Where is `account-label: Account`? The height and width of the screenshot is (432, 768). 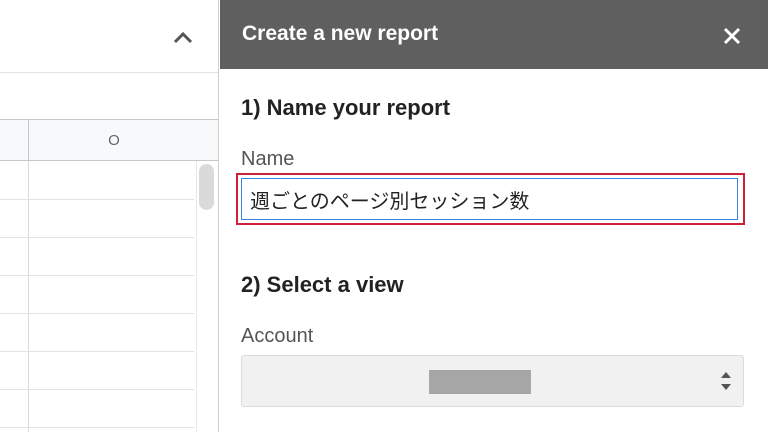
account-label: Account is located at coordinates (277, 336).